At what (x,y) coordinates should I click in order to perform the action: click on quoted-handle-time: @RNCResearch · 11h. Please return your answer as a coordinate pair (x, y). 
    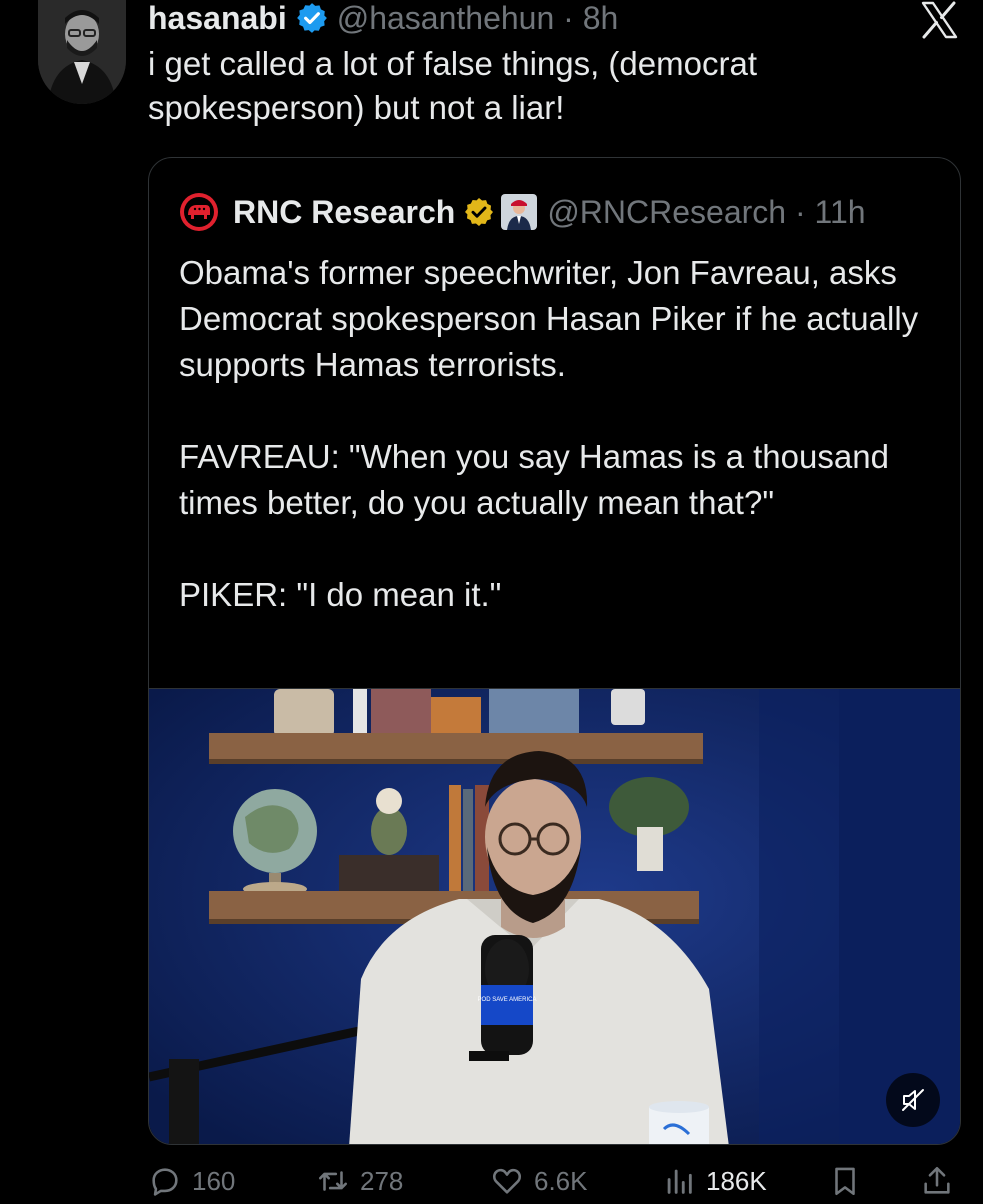
    Looking at the image, I should click on (706, 212).